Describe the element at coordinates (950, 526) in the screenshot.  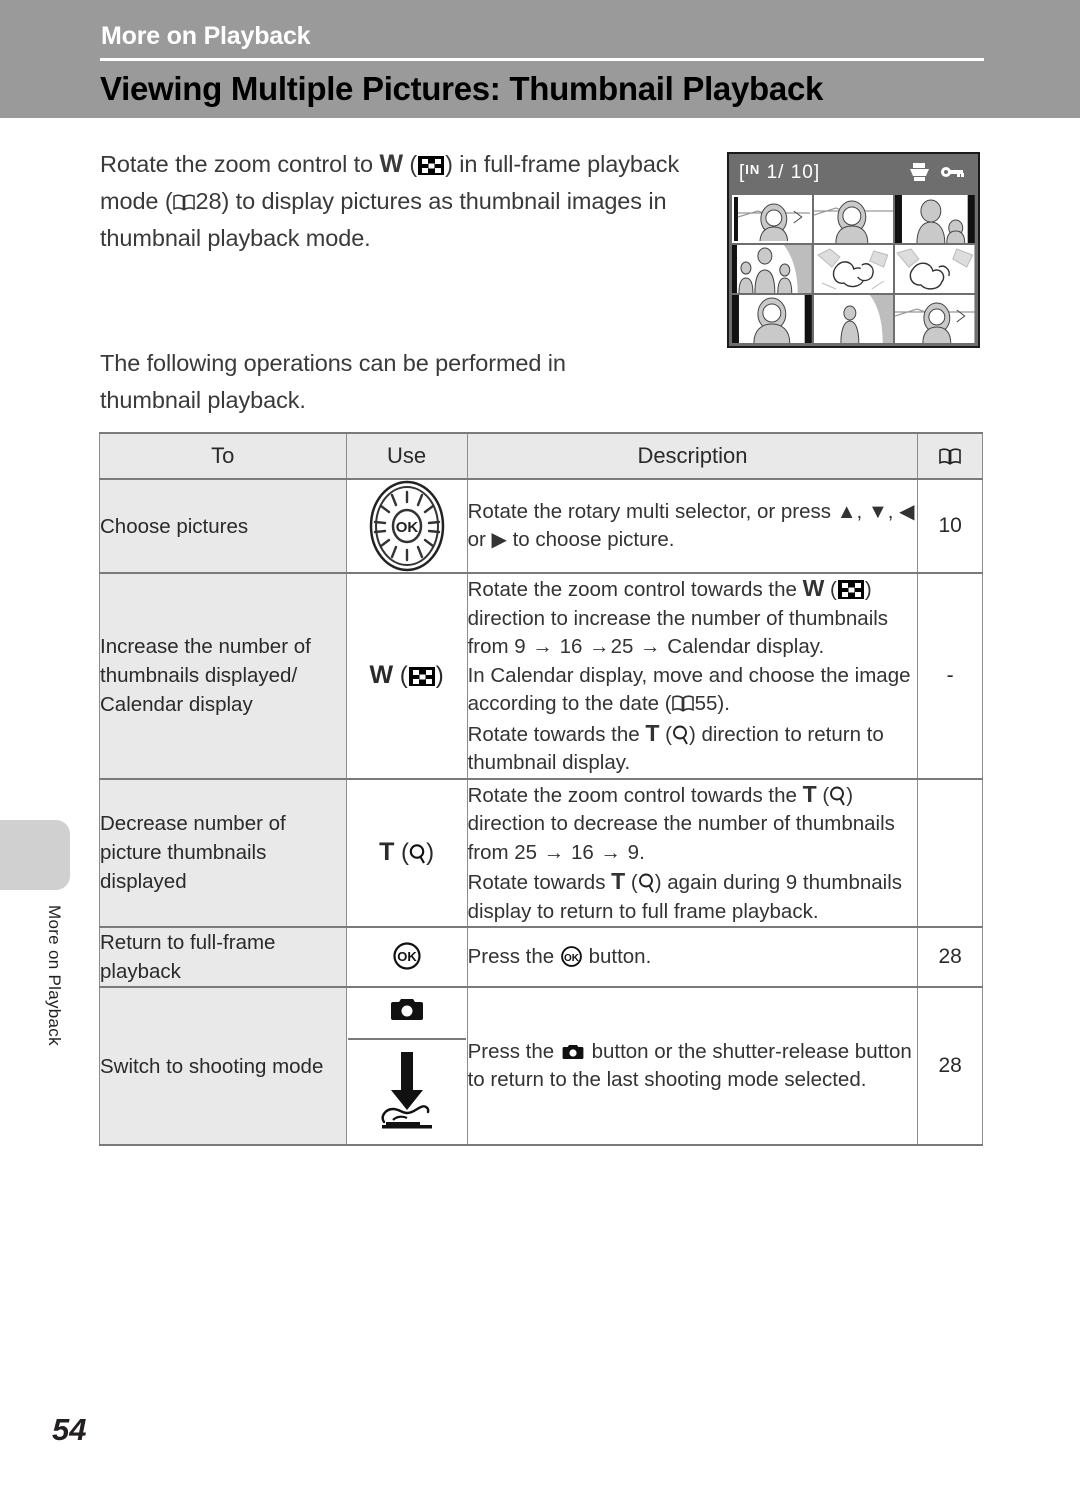
I see `row-page-reference: 10` at that location.